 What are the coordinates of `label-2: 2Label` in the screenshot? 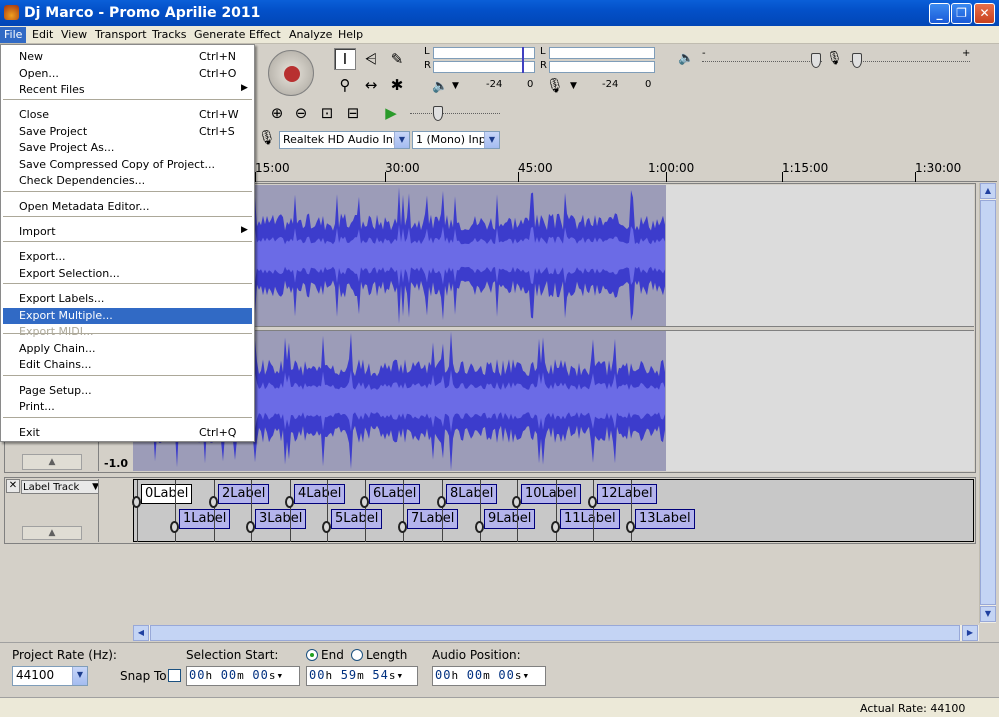 It's located at (244, 494).